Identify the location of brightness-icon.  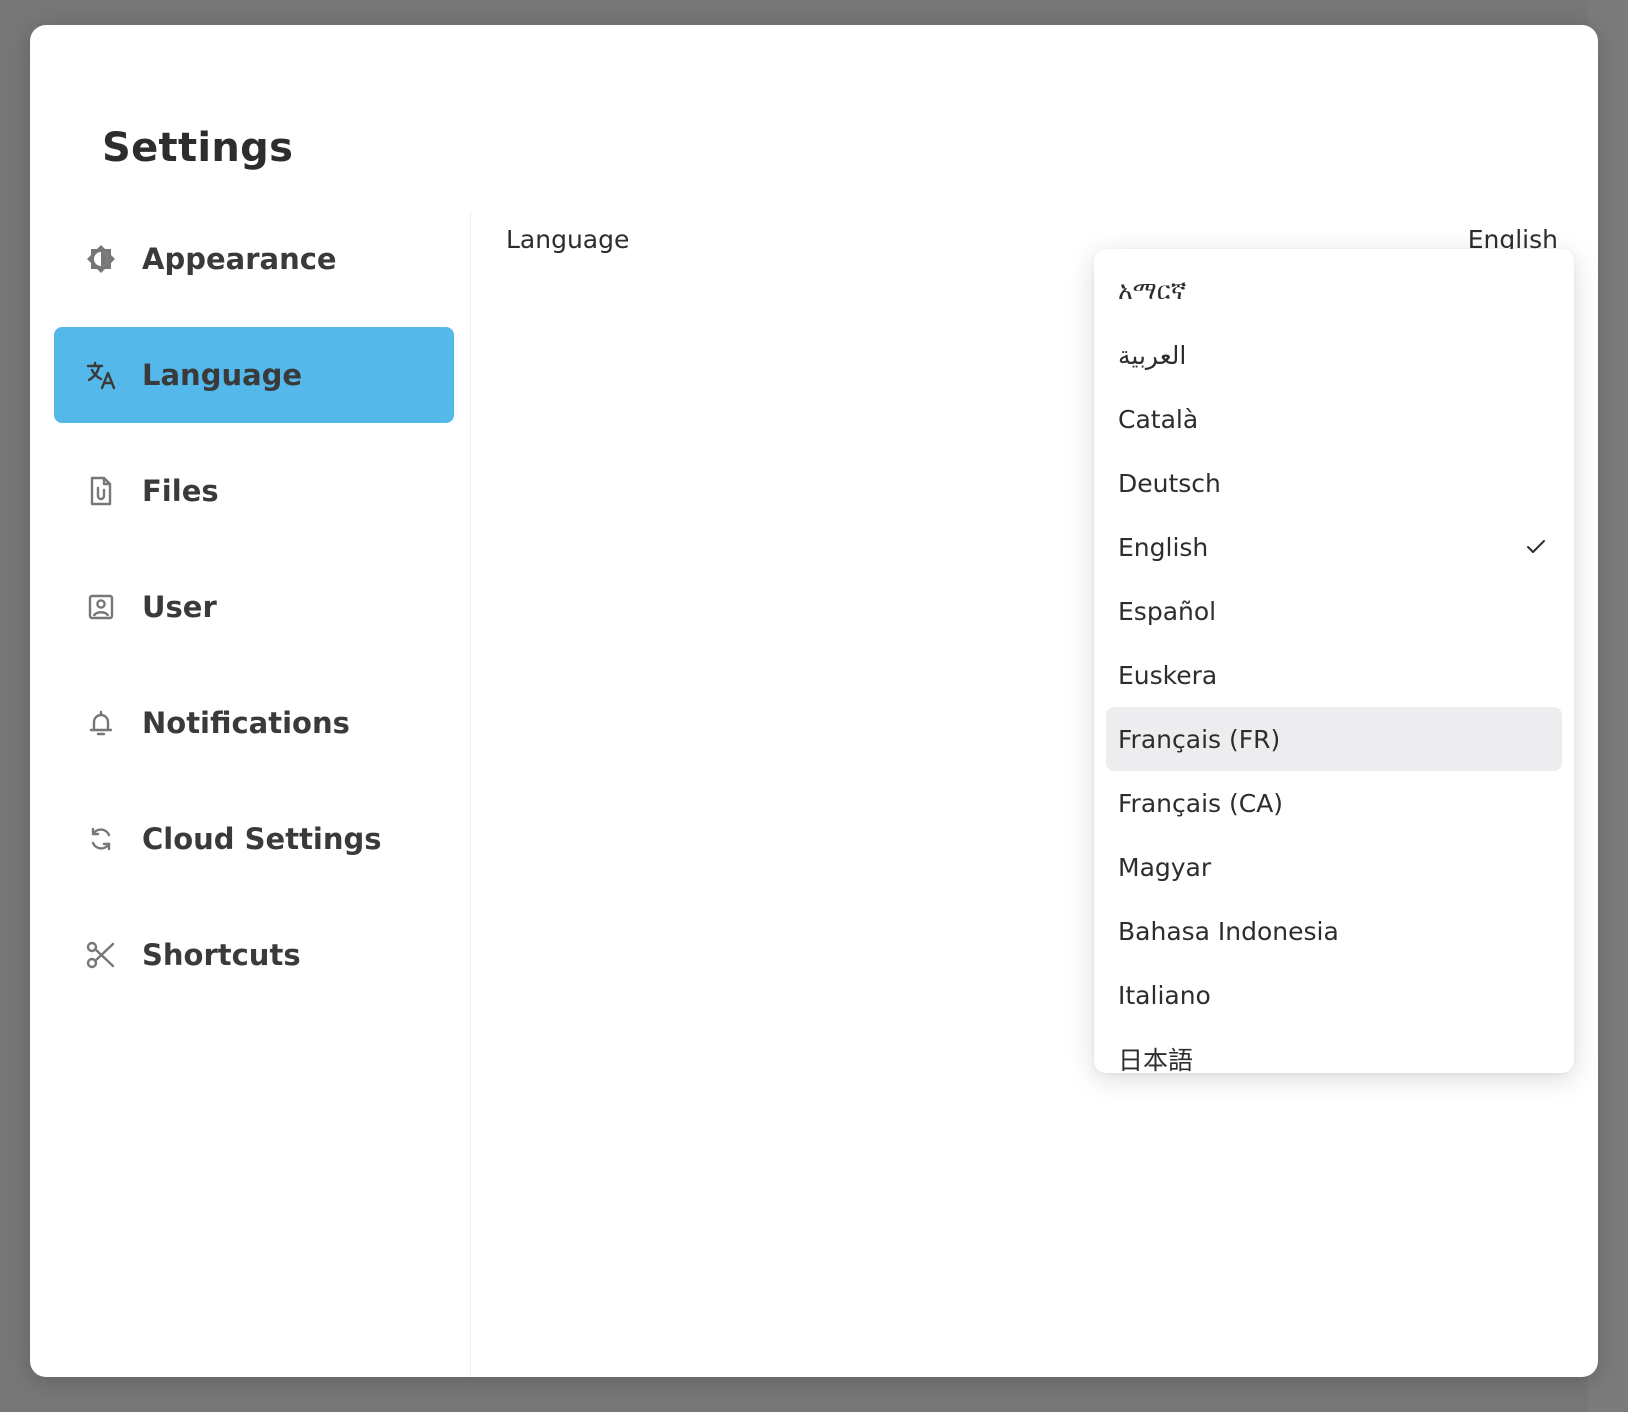
(101, 259).